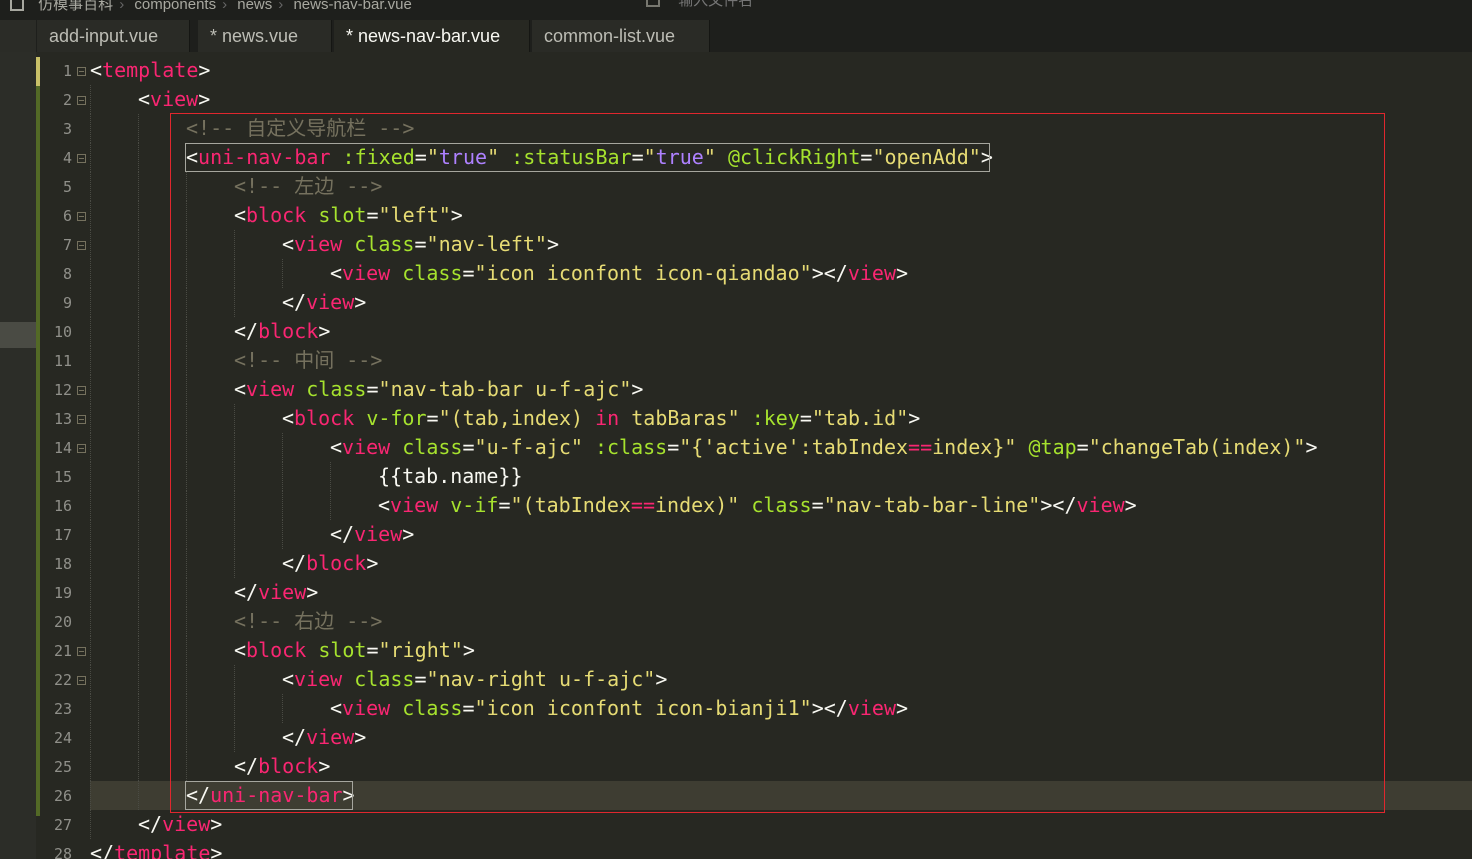 The width and height of the screenshot is (1472, 859). What do you see at coordinates (474, 679) in the screenshot?
I see `code-line: <view class="nav-right u-f-ajc">` at bounding box center [474, 679].